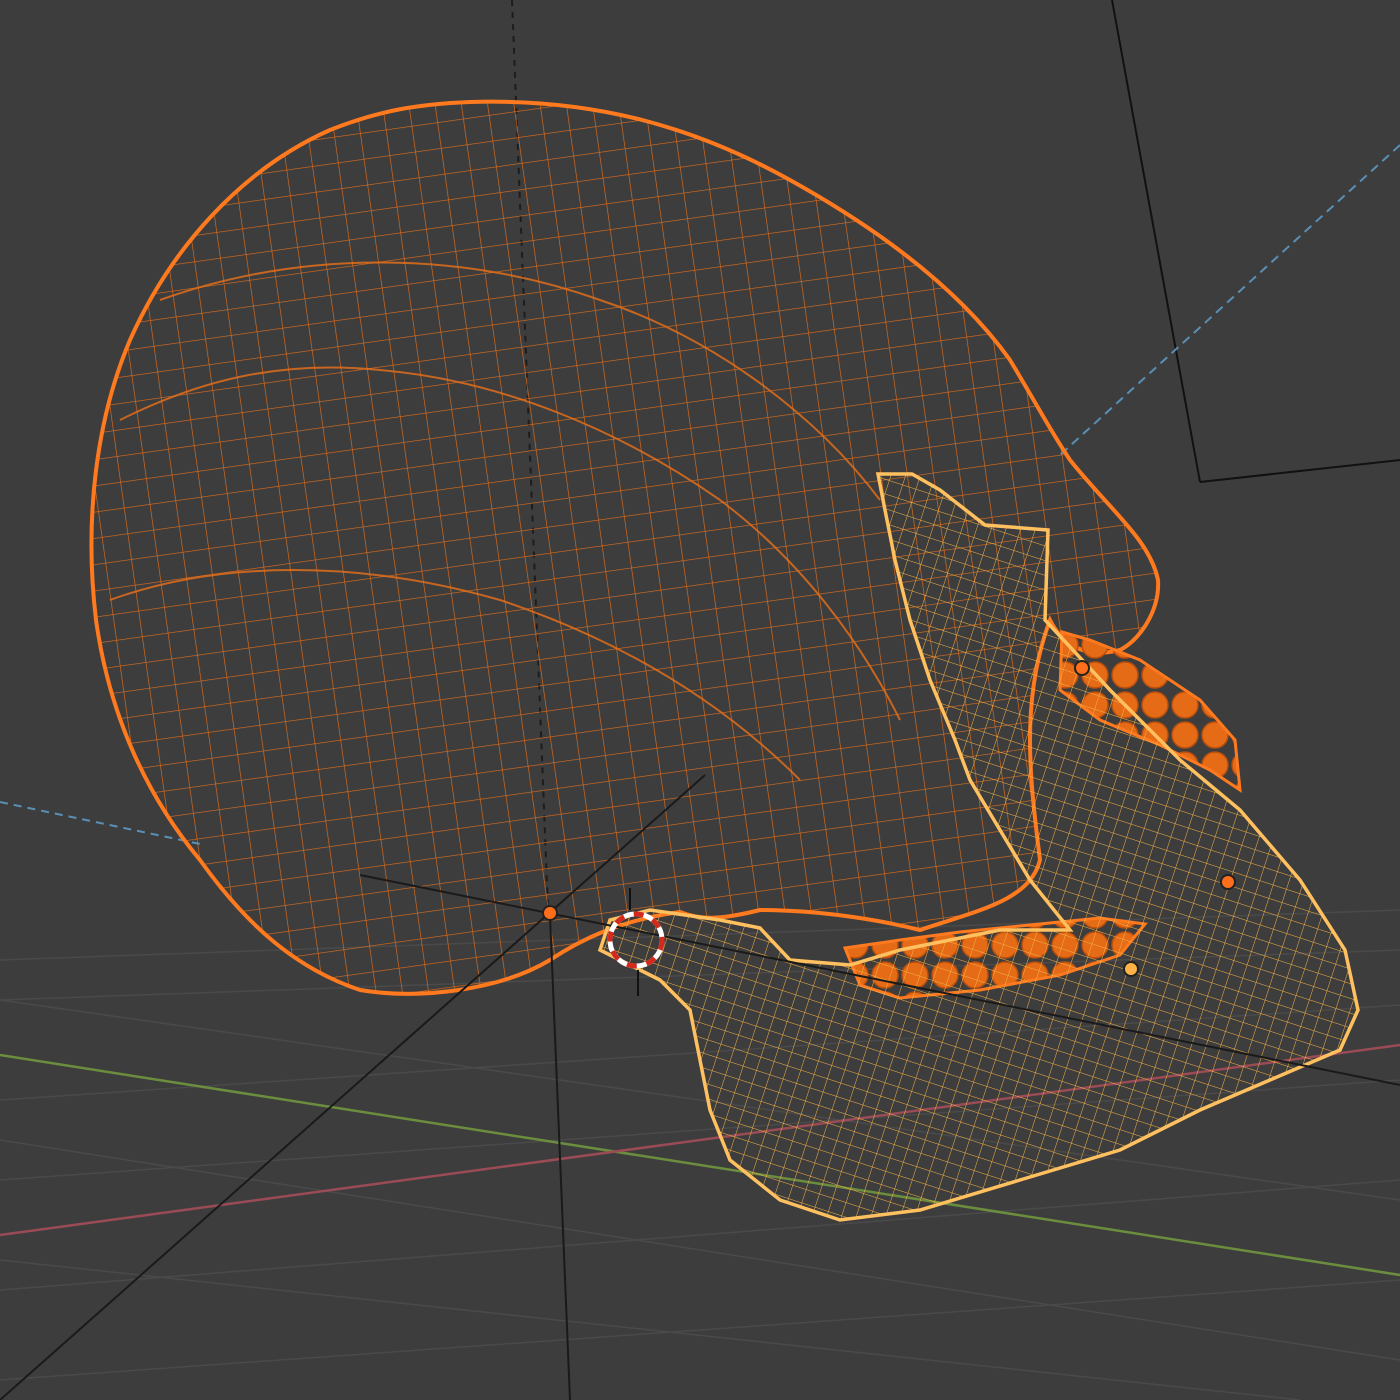 Image resolution: width=1400 pixels, height=1400 pixels. I want to click on world-origin, so click(550, 913).